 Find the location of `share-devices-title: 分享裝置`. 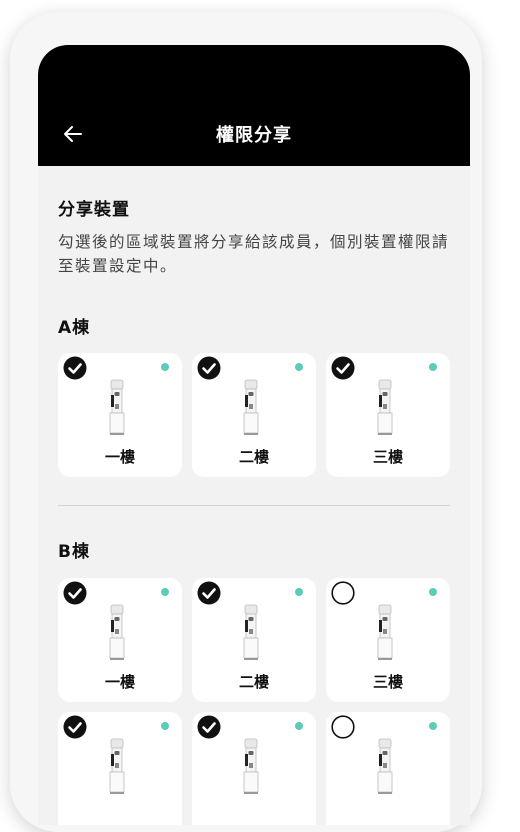

share-devices-title: 分享裝置 is located at coordinates (94, 210).